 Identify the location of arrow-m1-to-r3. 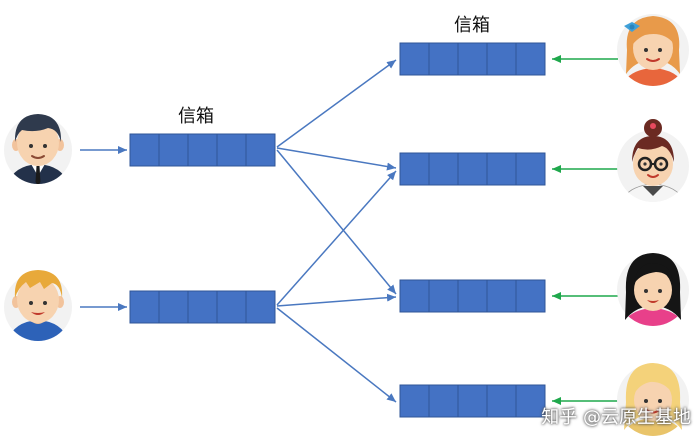
(336, 222).